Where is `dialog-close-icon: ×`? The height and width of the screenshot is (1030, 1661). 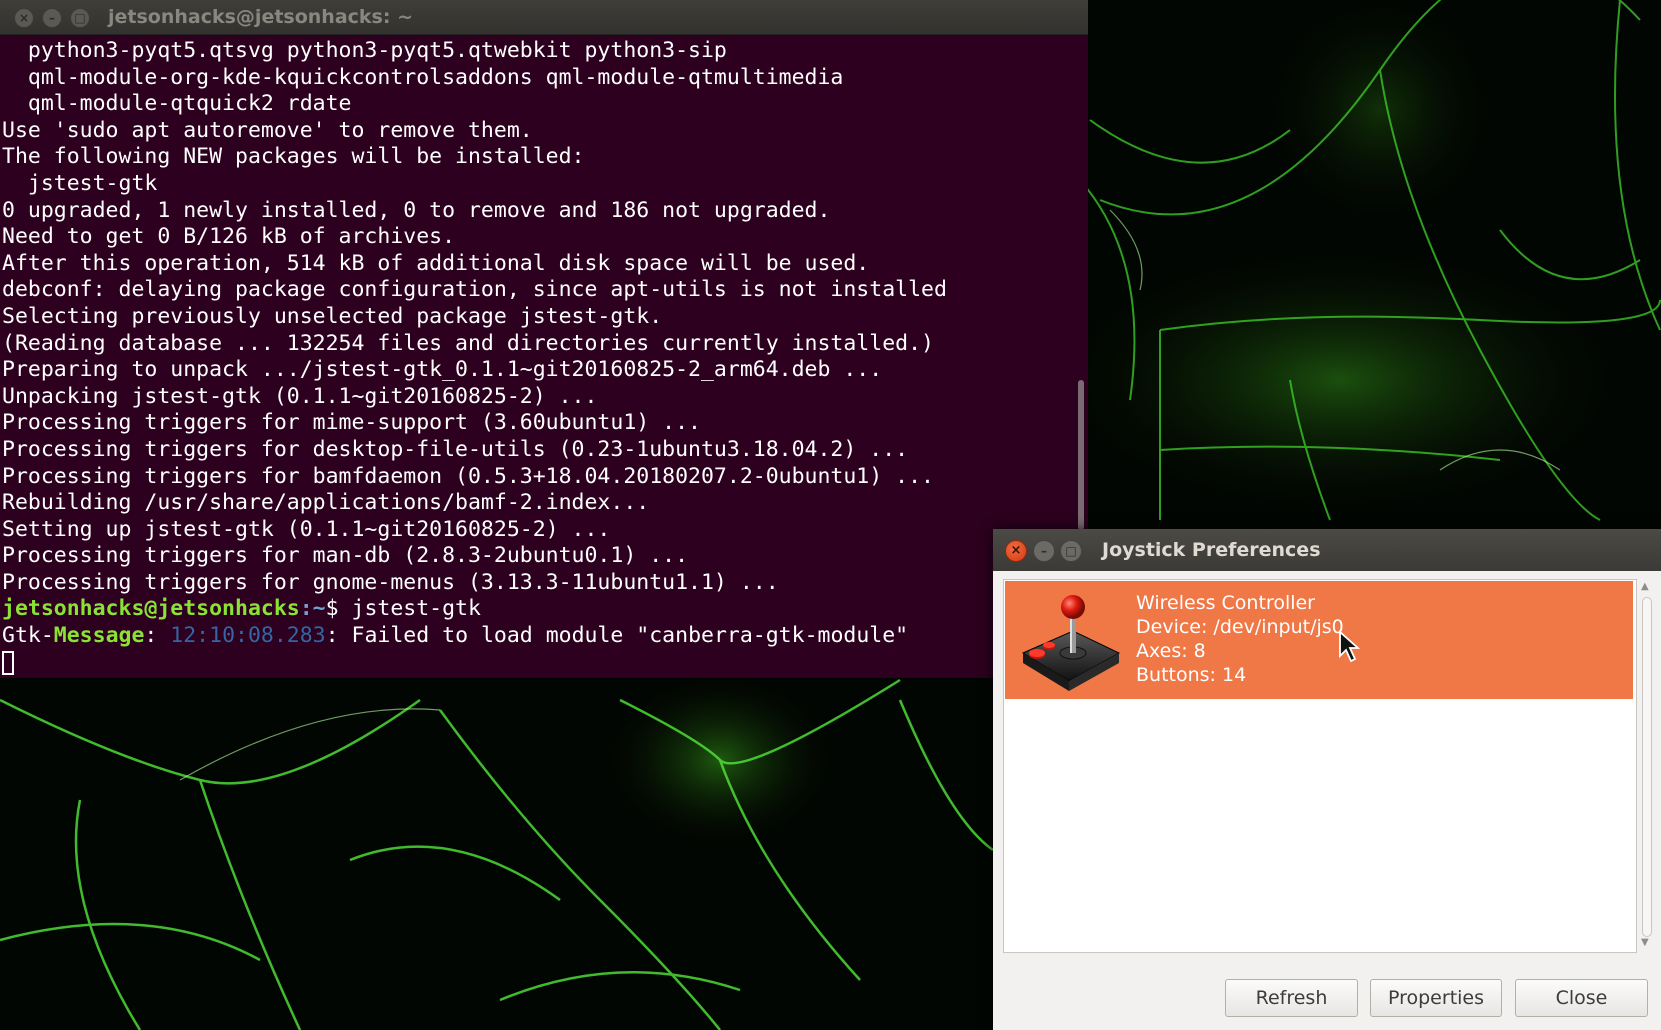 dialog-close-icon: × is located at coordinates (1016, 551).